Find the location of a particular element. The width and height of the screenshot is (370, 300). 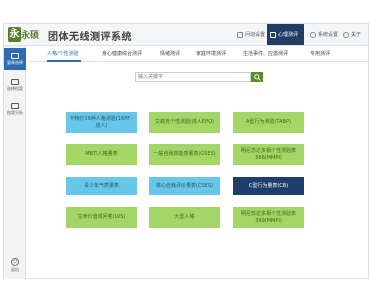

scale-tile: 青少年气质量表 is located at coordinates (101, 186).